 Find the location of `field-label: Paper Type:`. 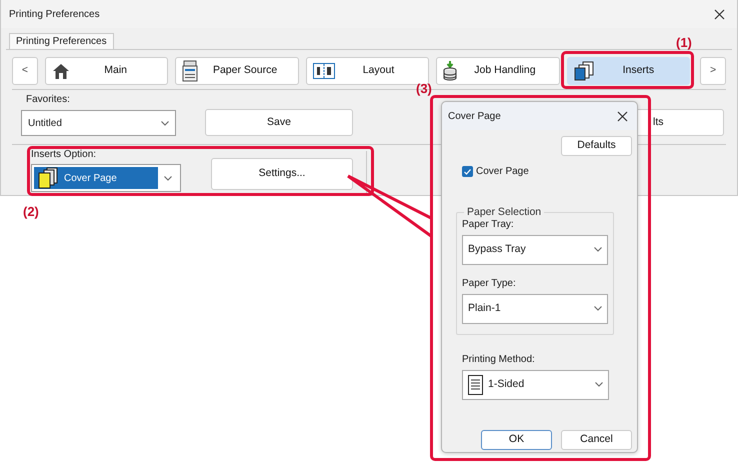

field-label: Paper Type: is located at coordinates (489, 283).